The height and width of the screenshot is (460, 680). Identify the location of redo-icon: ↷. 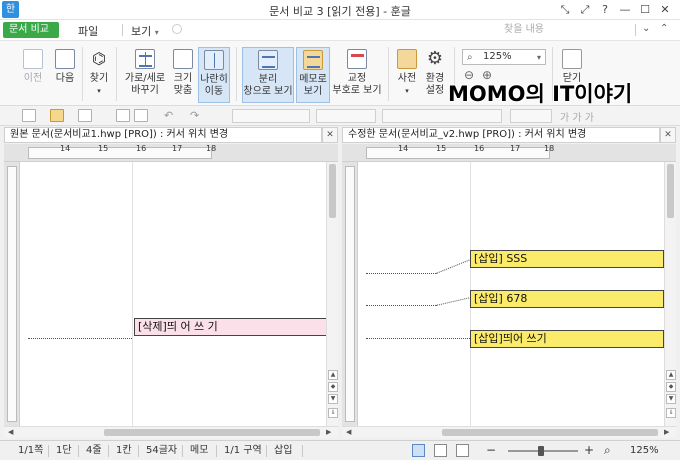
(194, 115).